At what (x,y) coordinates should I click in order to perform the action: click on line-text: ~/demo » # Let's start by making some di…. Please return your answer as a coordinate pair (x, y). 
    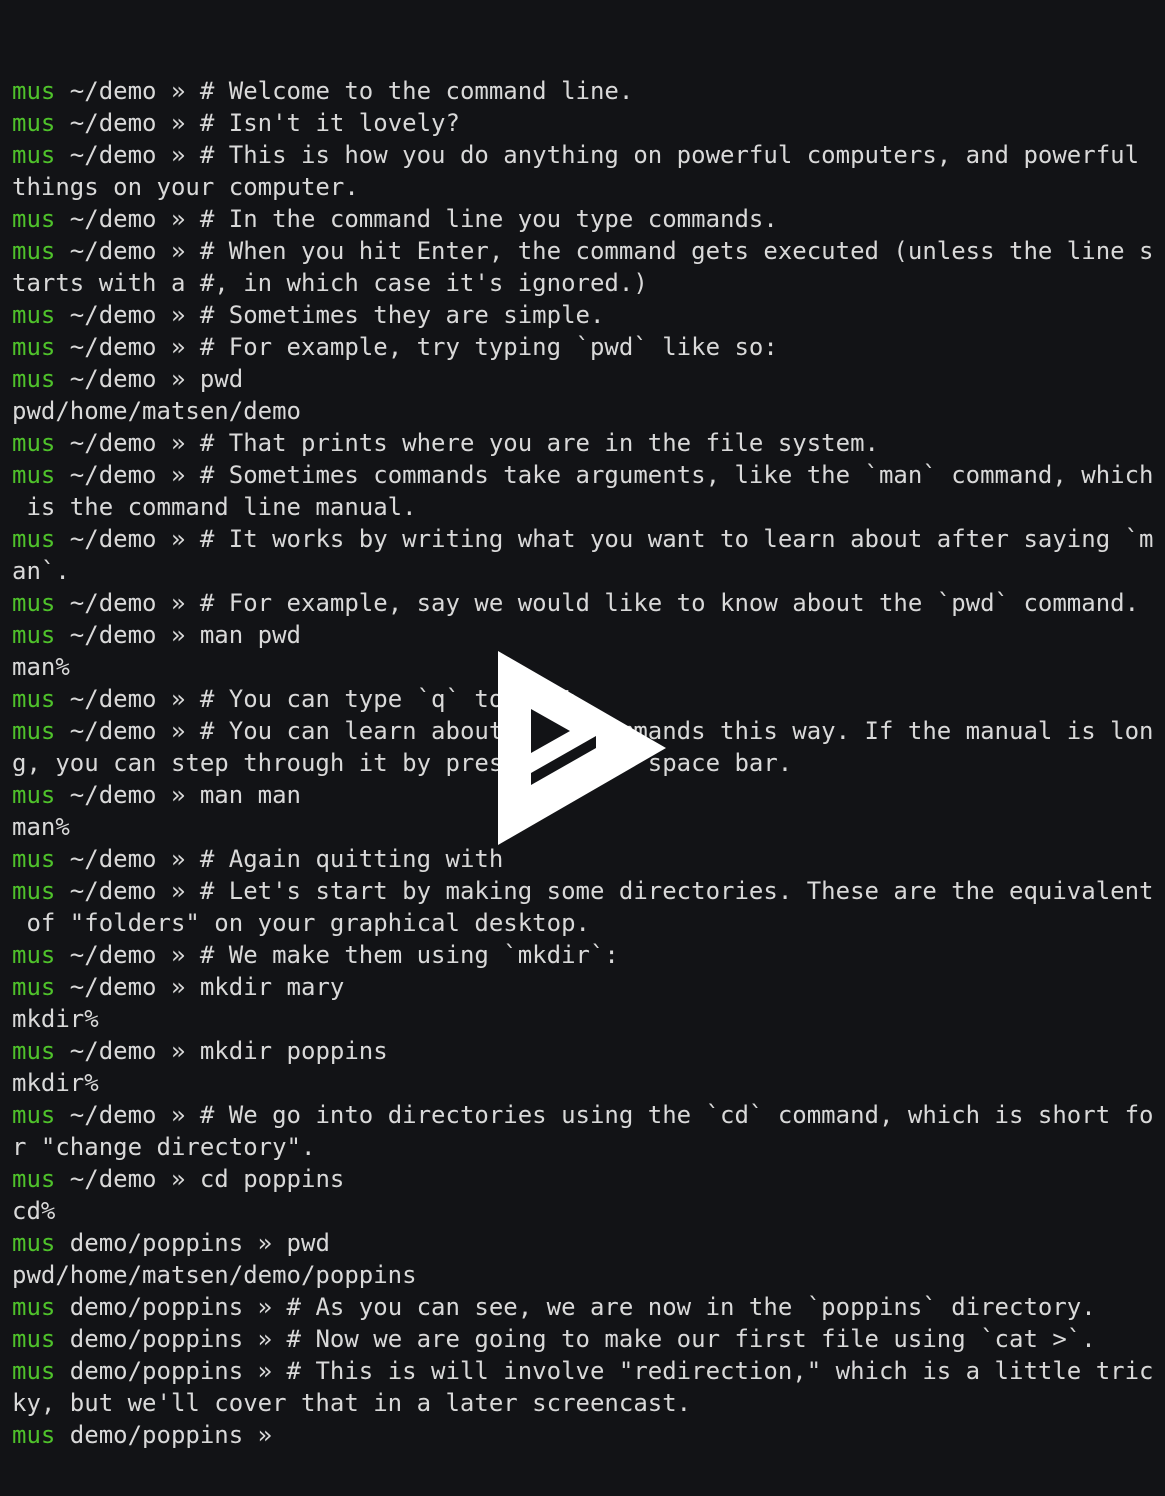
    Looking at the image, I should click on (604, 891).